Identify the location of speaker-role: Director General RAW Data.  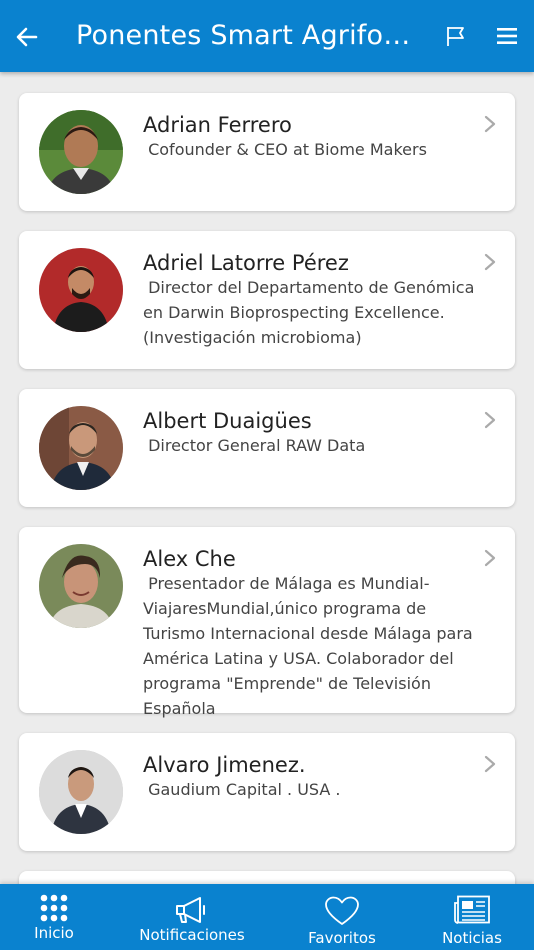
(254, 445).